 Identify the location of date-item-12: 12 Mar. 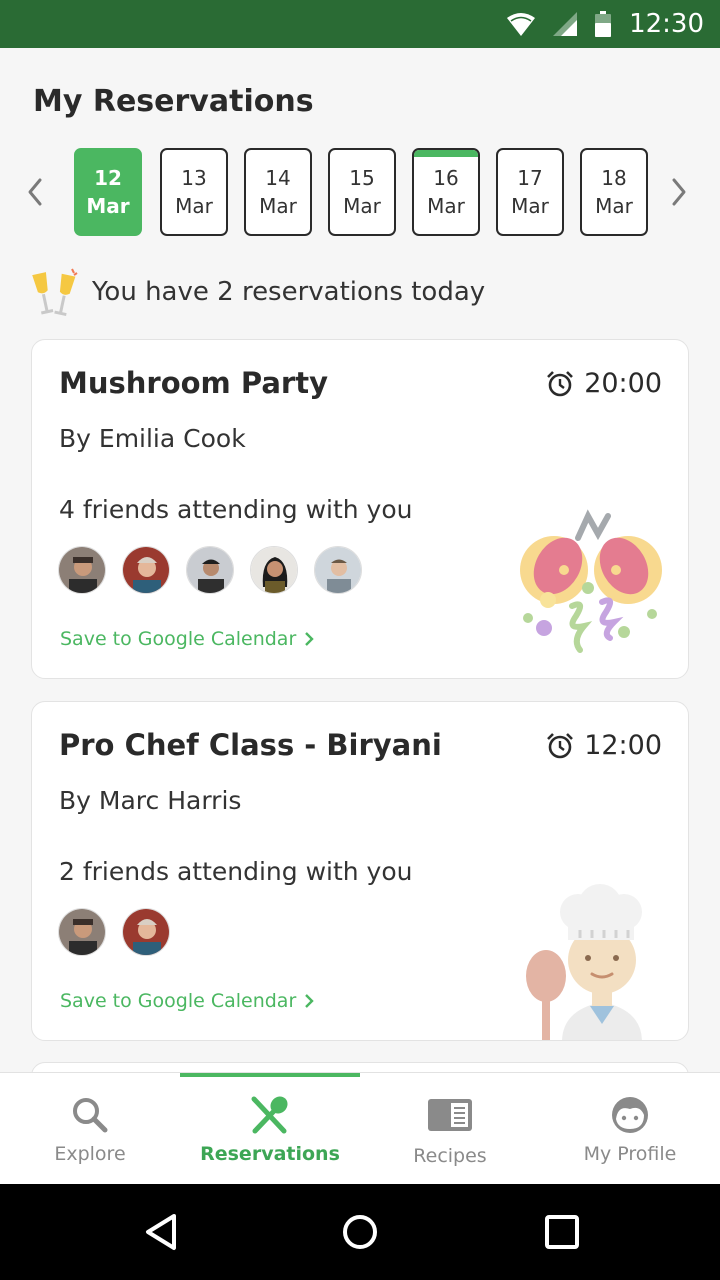
(108, 192).